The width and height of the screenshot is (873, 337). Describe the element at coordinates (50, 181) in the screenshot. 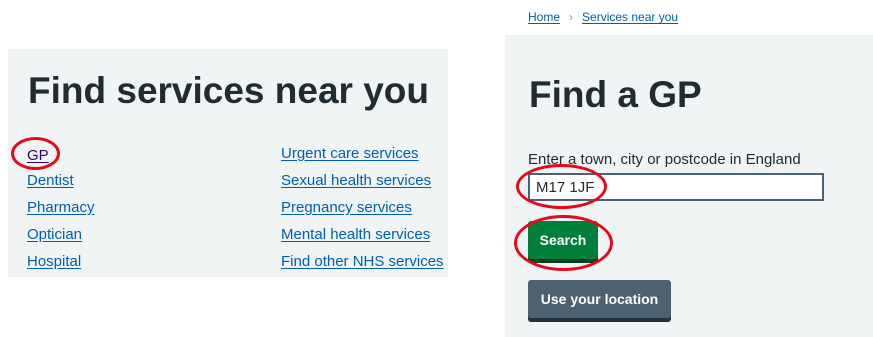

I see `service-link-dentist: Dentist` at that location.